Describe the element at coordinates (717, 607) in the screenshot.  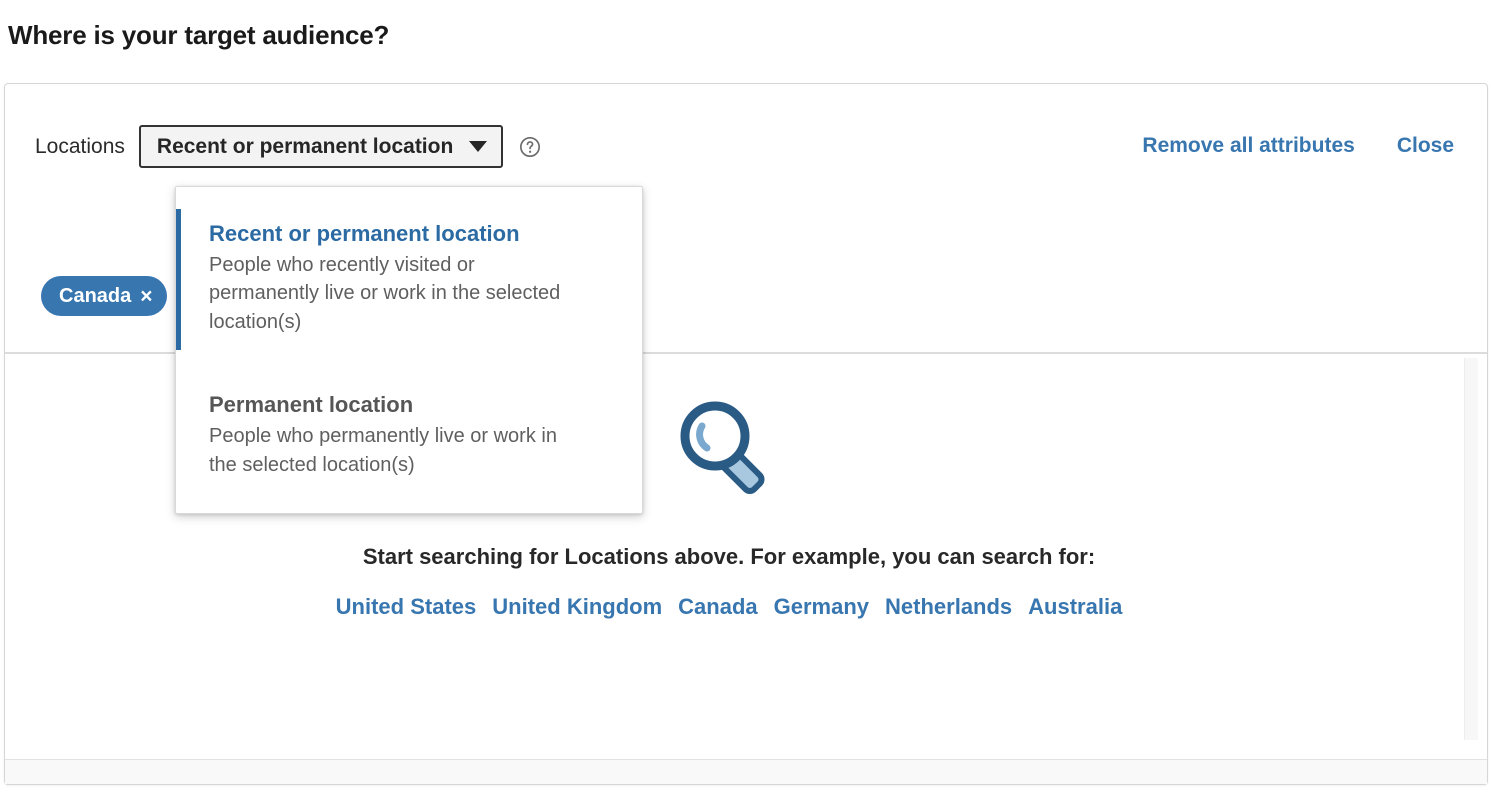
I see `suggestion-link-canada: Canada` at that location.